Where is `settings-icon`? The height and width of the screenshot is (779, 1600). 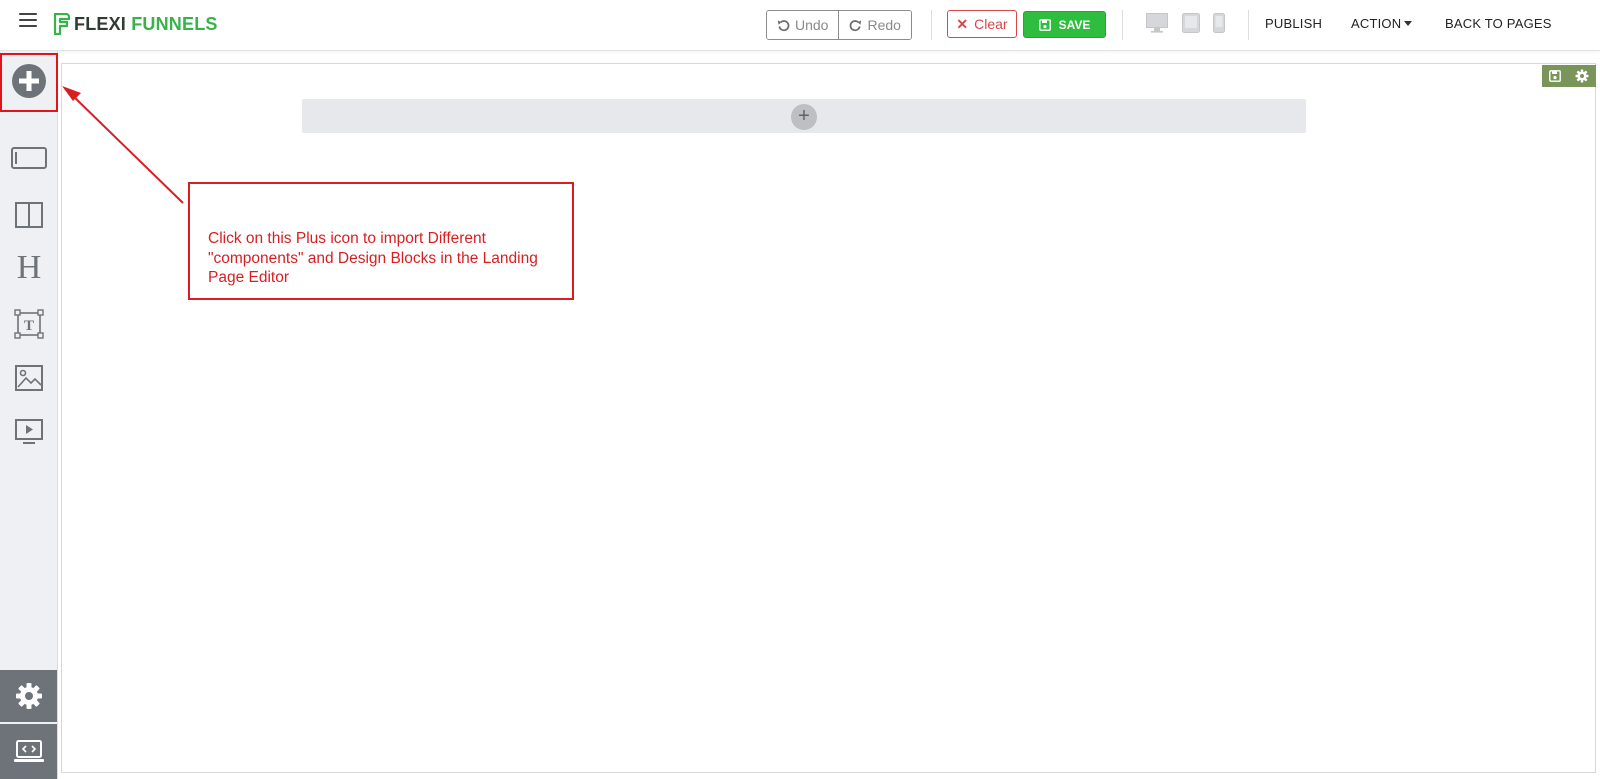
settings-icon is located at coordinates (28, 696).